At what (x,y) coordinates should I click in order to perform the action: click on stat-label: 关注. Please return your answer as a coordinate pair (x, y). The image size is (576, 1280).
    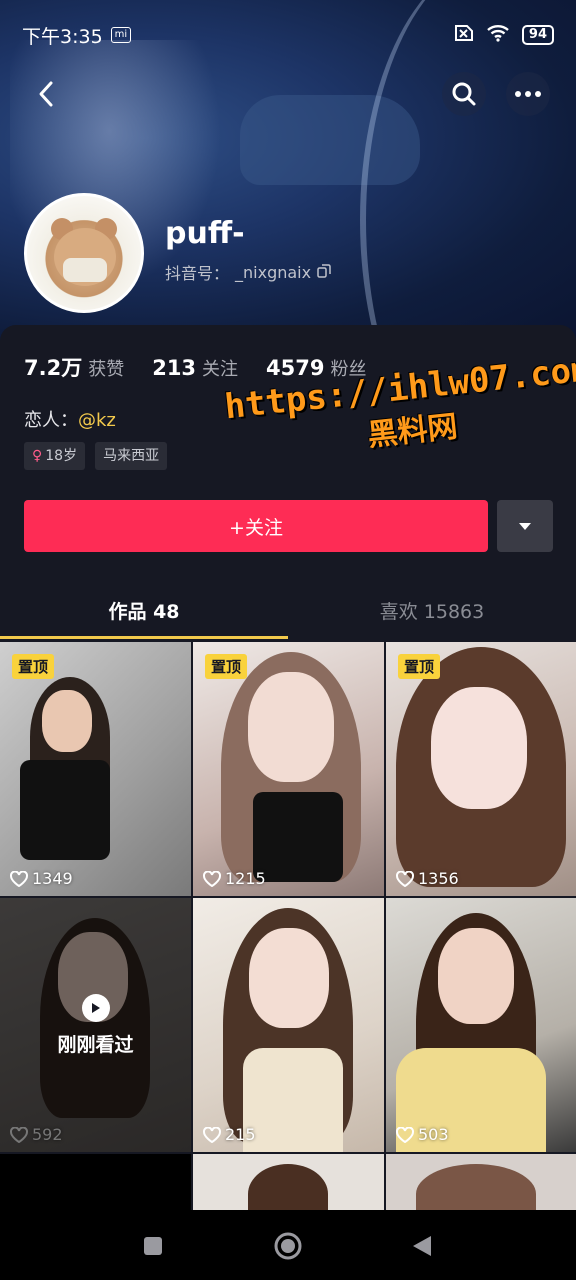
    Looking at the image, I should click on (220, 369).